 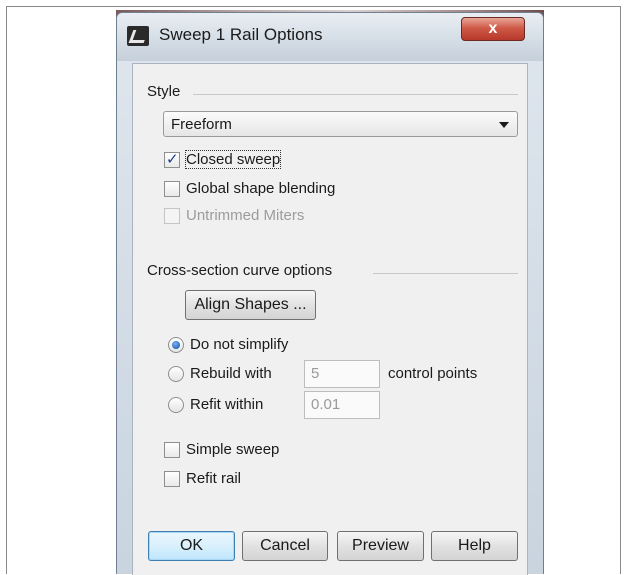 I want to click on global-shape-blending-box, so click(x=172, y=189).